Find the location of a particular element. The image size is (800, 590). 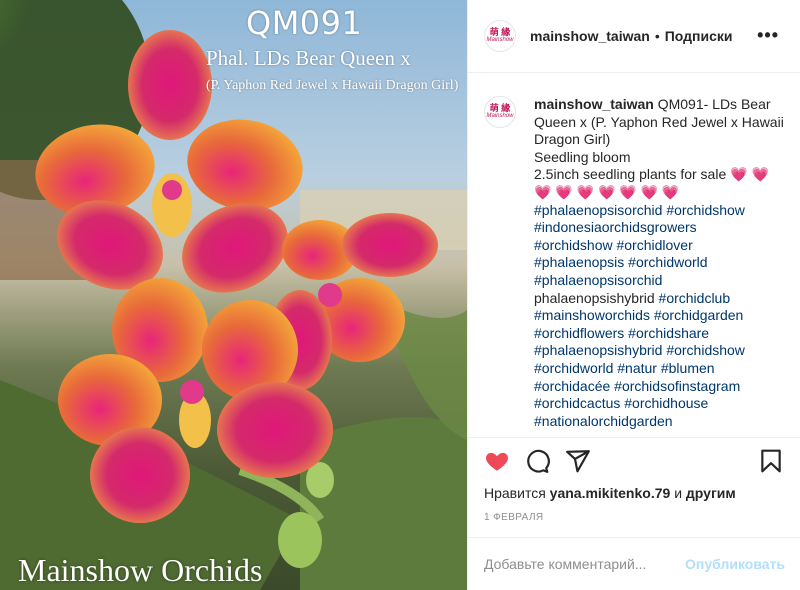

liker-username-link: yana.mikitenko.79 is located at coordinates (610, 493).